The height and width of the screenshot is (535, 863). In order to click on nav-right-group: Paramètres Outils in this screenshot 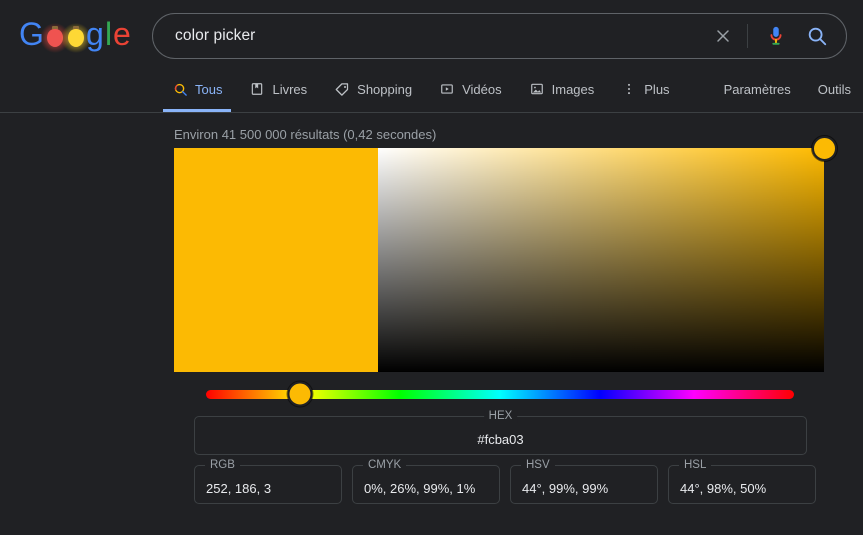, I will do `click(780, 89)`.